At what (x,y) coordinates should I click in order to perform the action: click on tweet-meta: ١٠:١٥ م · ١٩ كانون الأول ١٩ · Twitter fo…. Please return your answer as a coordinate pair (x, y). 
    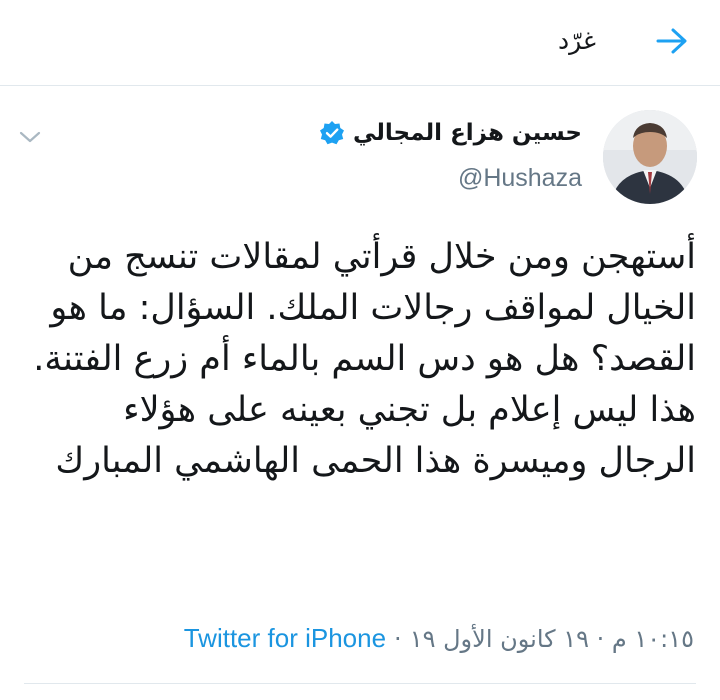
    Looking at the image, I should click on (439, 638).